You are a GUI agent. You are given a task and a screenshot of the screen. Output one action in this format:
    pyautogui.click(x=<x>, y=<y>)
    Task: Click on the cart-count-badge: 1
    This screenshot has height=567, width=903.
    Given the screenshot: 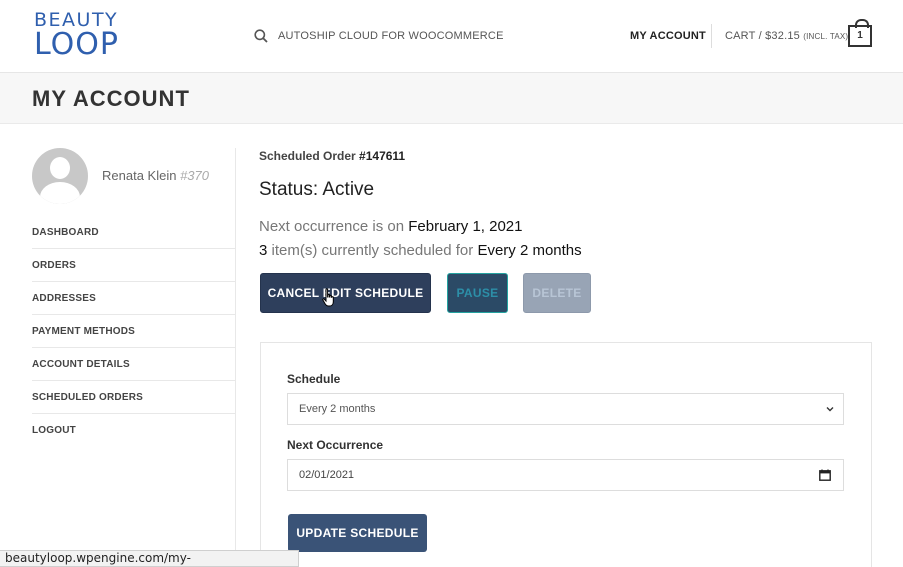 What is the action you would take?
    pyautogui.click(x=860, y=33)
    